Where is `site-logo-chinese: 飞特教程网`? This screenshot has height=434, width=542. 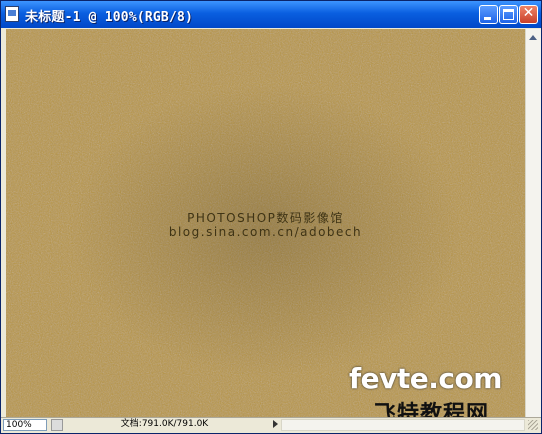
site-logo-chinese: 飞特教程网 is located at coordinates (432, 409).